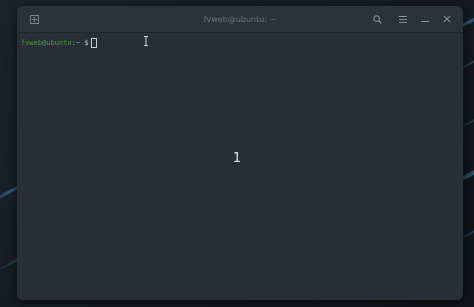 The height and width of the screenshot is (307, 474). I want to click on minimize-button, so click(425, 19).